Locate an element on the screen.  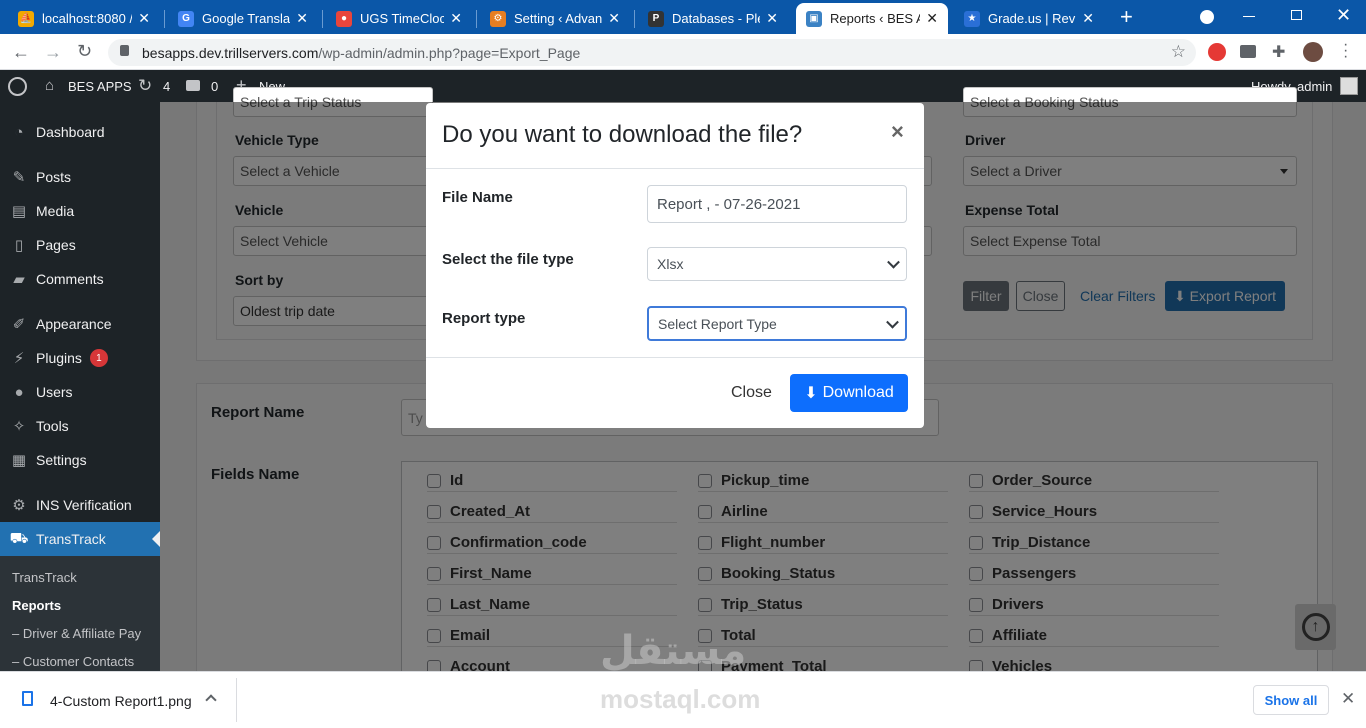
sidebar-item-label: TransTrack is located at coordinates (71, 539).